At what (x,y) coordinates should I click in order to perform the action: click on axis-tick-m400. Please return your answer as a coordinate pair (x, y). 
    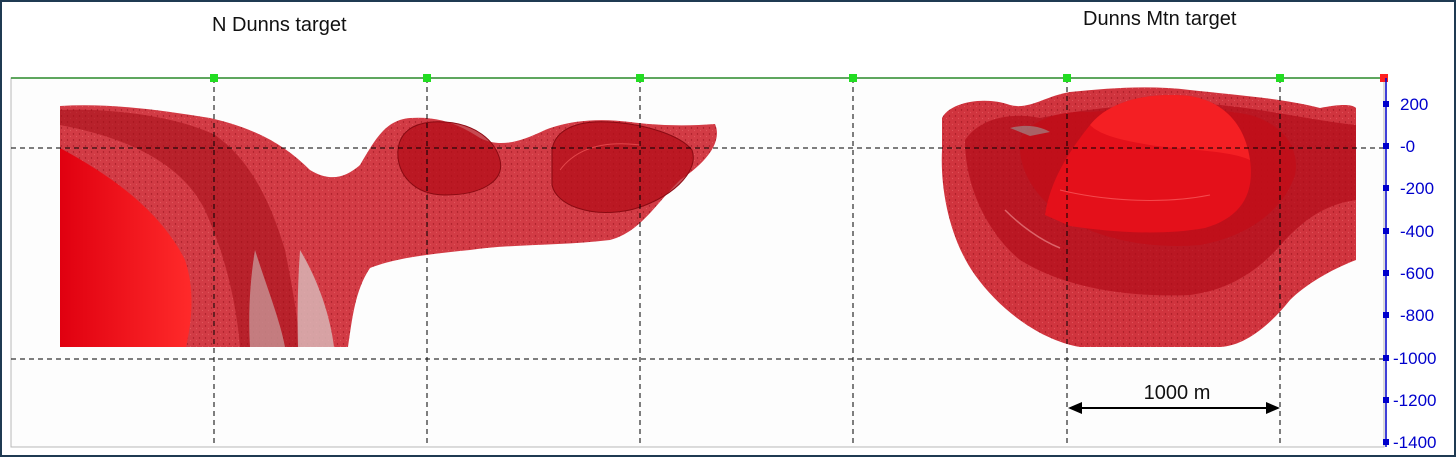
    Looking at the image, I should click on (1386, 231).